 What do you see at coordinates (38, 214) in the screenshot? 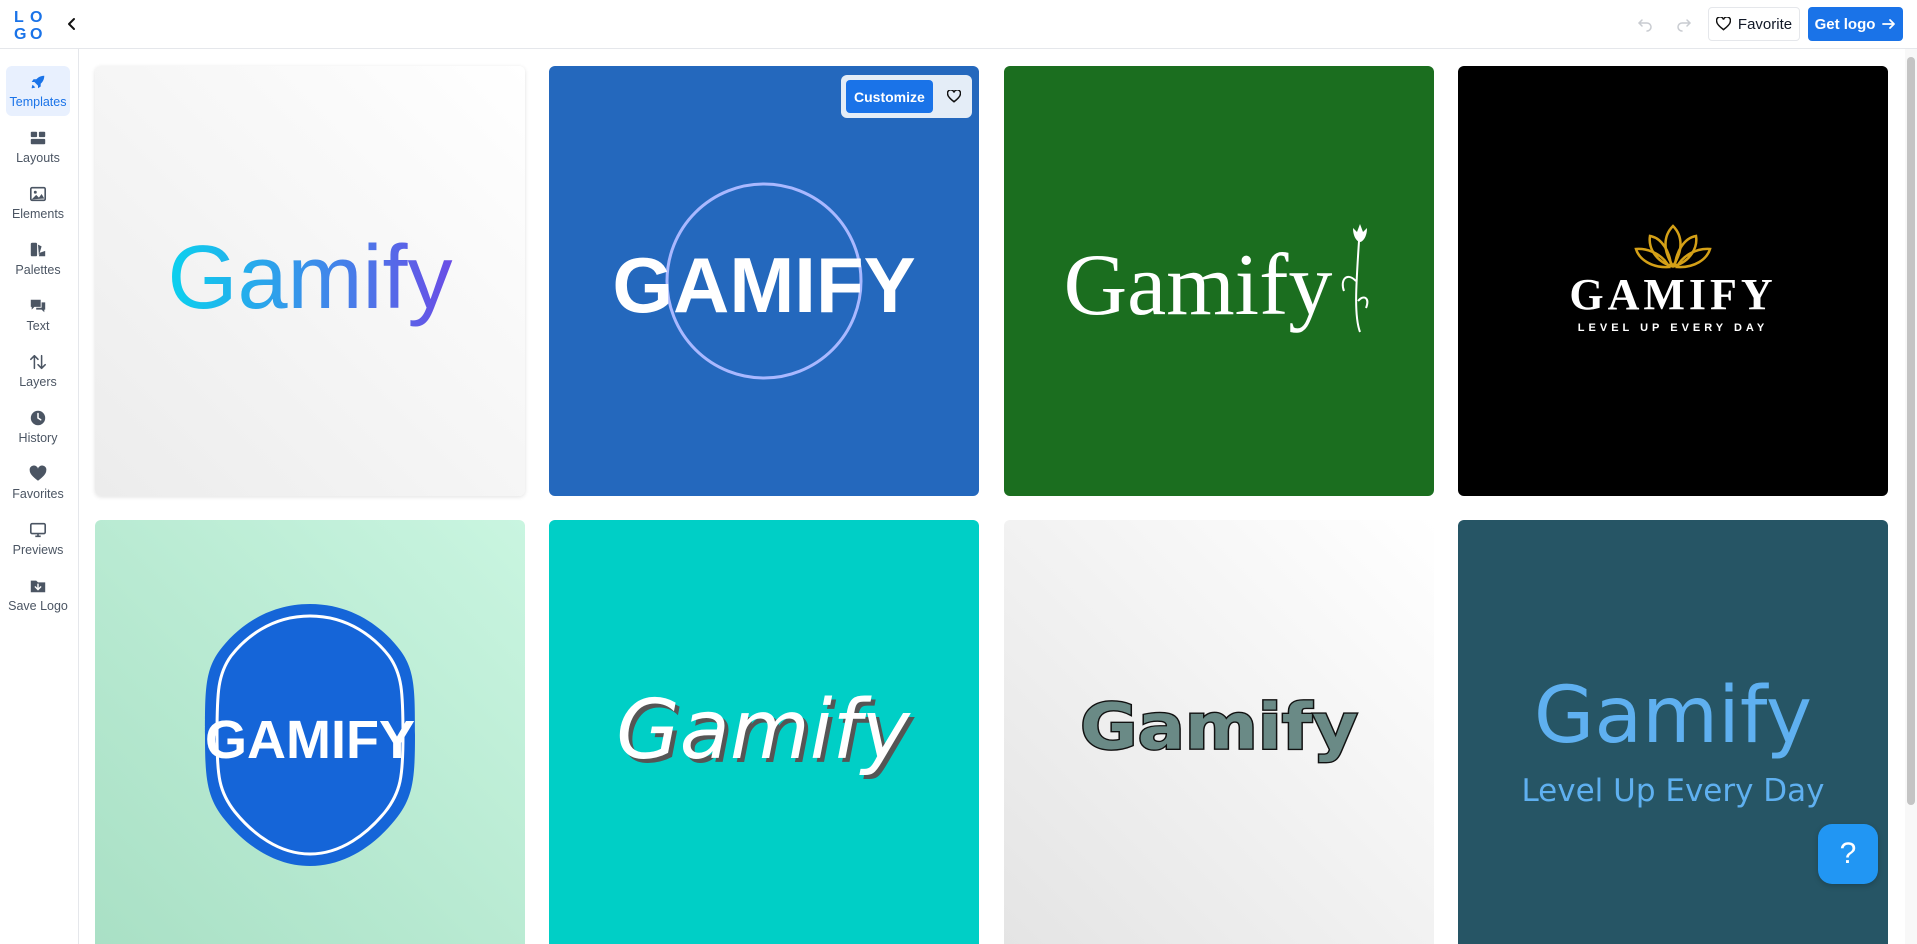
I see `sidebar-item-label: Elements` at bounding box center [38, 214].